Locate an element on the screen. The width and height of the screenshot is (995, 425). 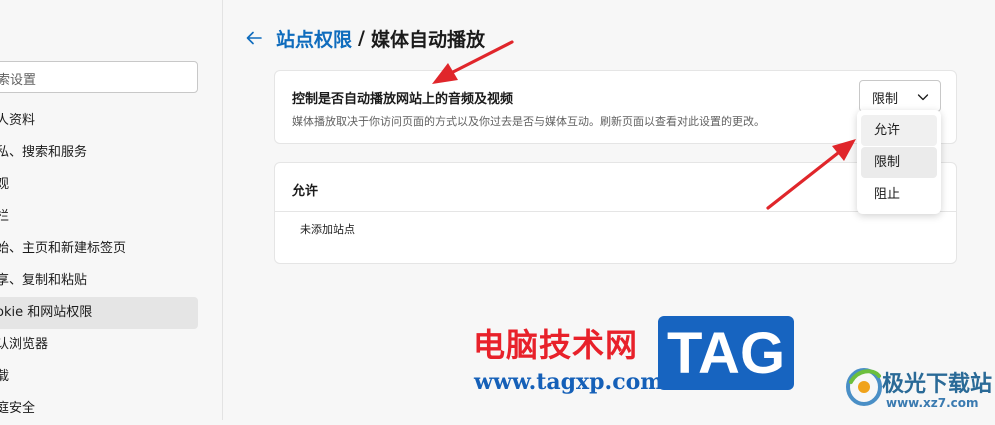
watermark-xz-url: www.xz7.com is located at coordinates (932, 403).